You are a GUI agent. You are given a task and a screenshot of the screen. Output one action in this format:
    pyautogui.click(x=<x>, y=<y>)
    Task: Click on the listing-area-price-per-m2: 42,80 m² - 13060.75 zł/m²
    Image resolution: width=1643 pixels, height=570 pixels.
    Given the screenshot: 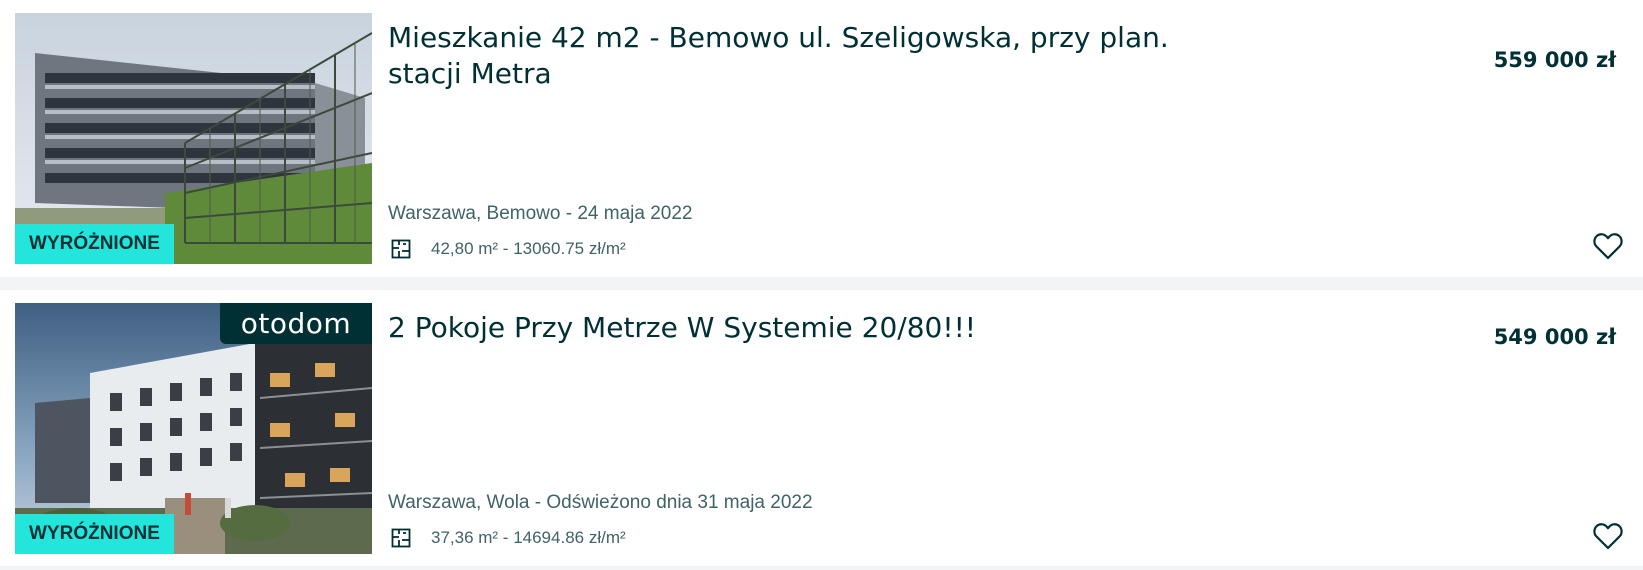 What is the action you would take?
    pyautogui.click(x=528, y=248)
    